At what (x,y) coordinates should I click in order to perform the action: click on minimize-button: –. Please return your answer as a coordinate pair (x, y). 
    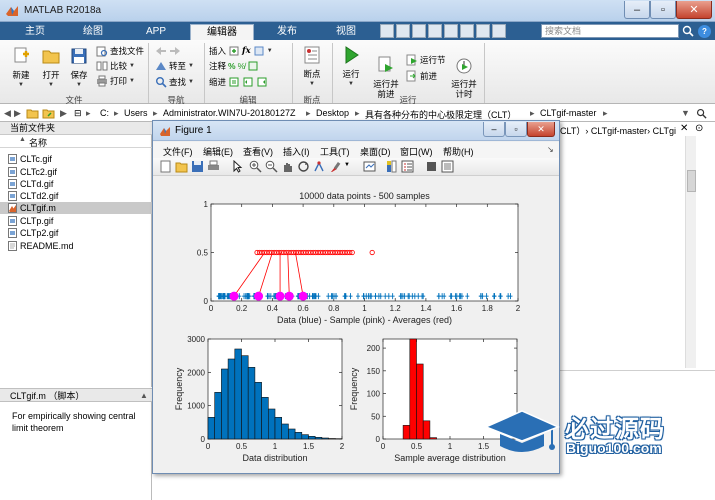
    Looking at the image, I should click on (637, 10).